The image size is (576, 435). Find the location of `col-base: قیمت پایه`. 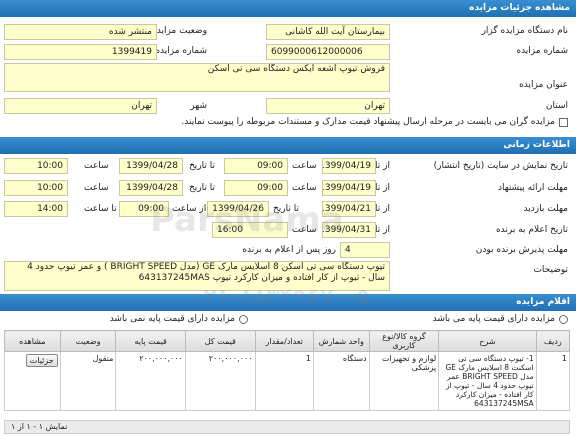

col-base: قیمت پایه is located at coordinates (150, 341).